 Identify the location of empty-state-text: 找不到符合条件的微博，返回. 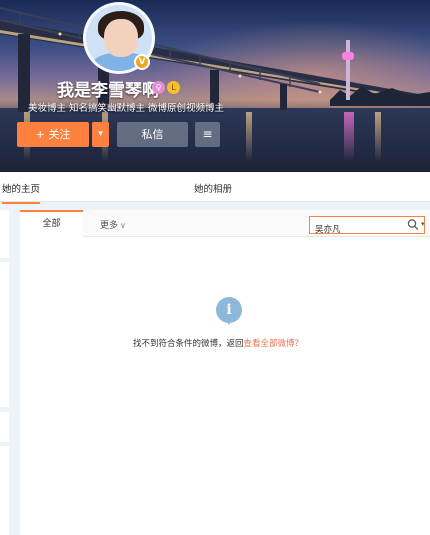
(188, 344).